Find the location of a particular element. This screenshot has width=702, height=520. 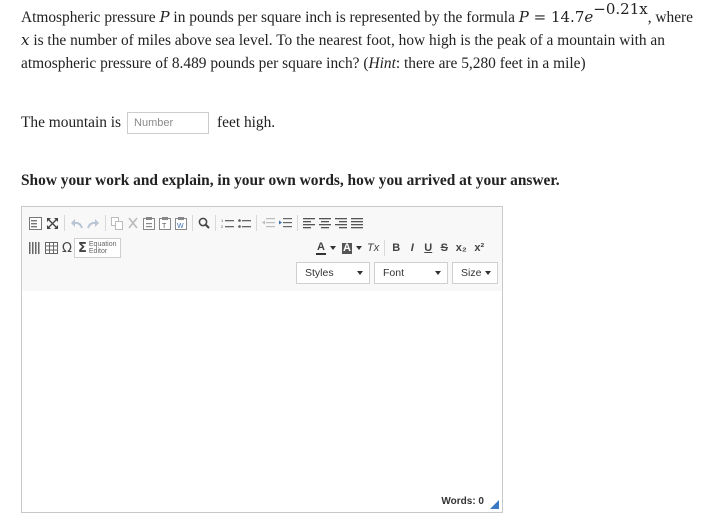

formula-equals: = 14.7 is located at coordinates (556, 17).